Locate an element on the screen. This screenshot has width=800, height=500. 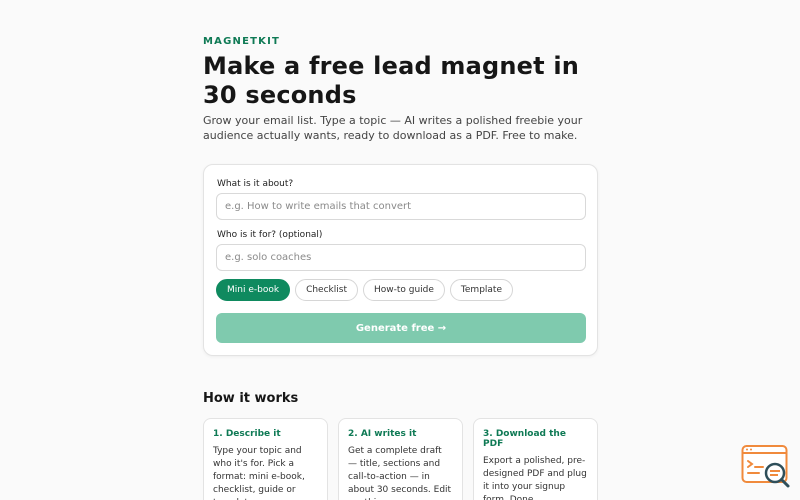
page-title: Make a free lead magnet in 30 seconds is located at coordinates (391, 80).